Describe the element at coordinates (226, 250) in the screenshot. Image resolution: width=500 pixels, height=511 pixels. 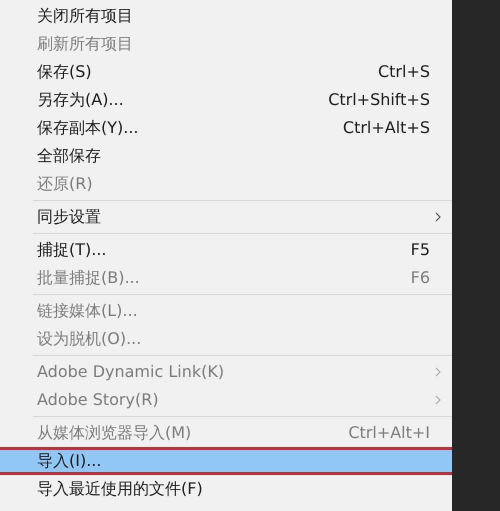
I see `menu-item: 捕捉(T)... F5` at that location.